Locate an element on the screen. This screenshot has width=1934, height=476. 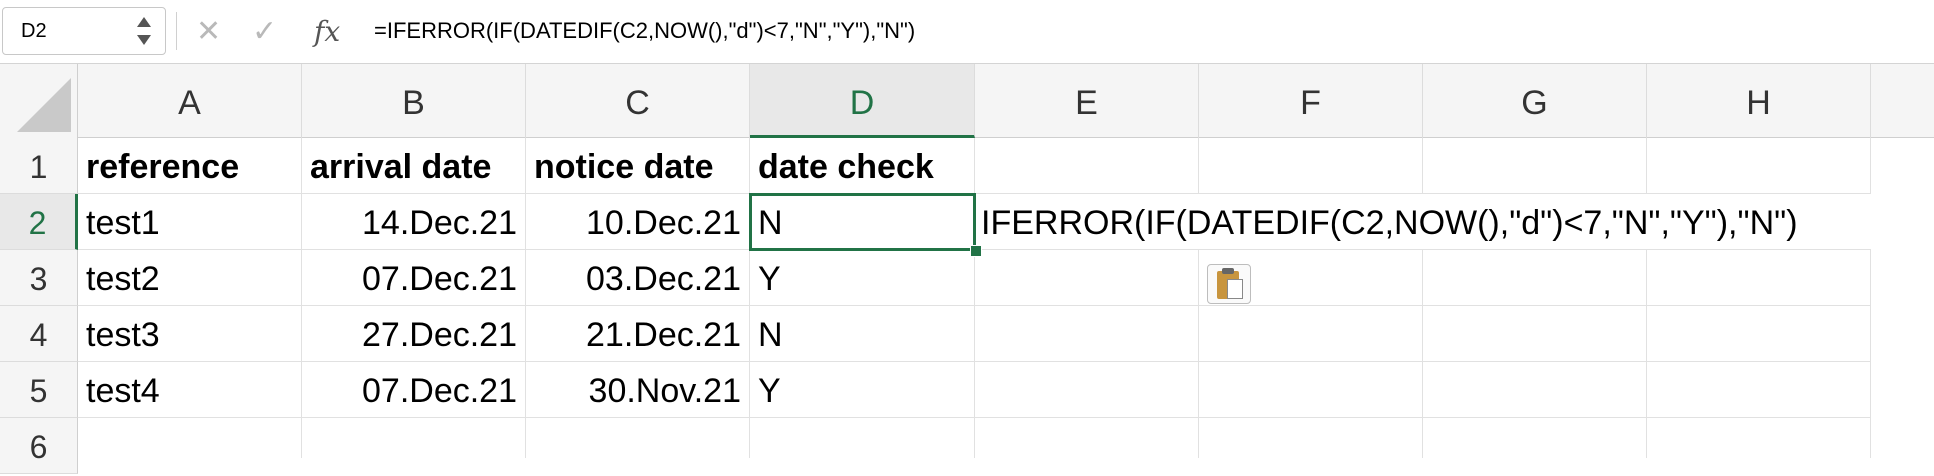
cell-d5: Y is located at coordinates (862, 390).